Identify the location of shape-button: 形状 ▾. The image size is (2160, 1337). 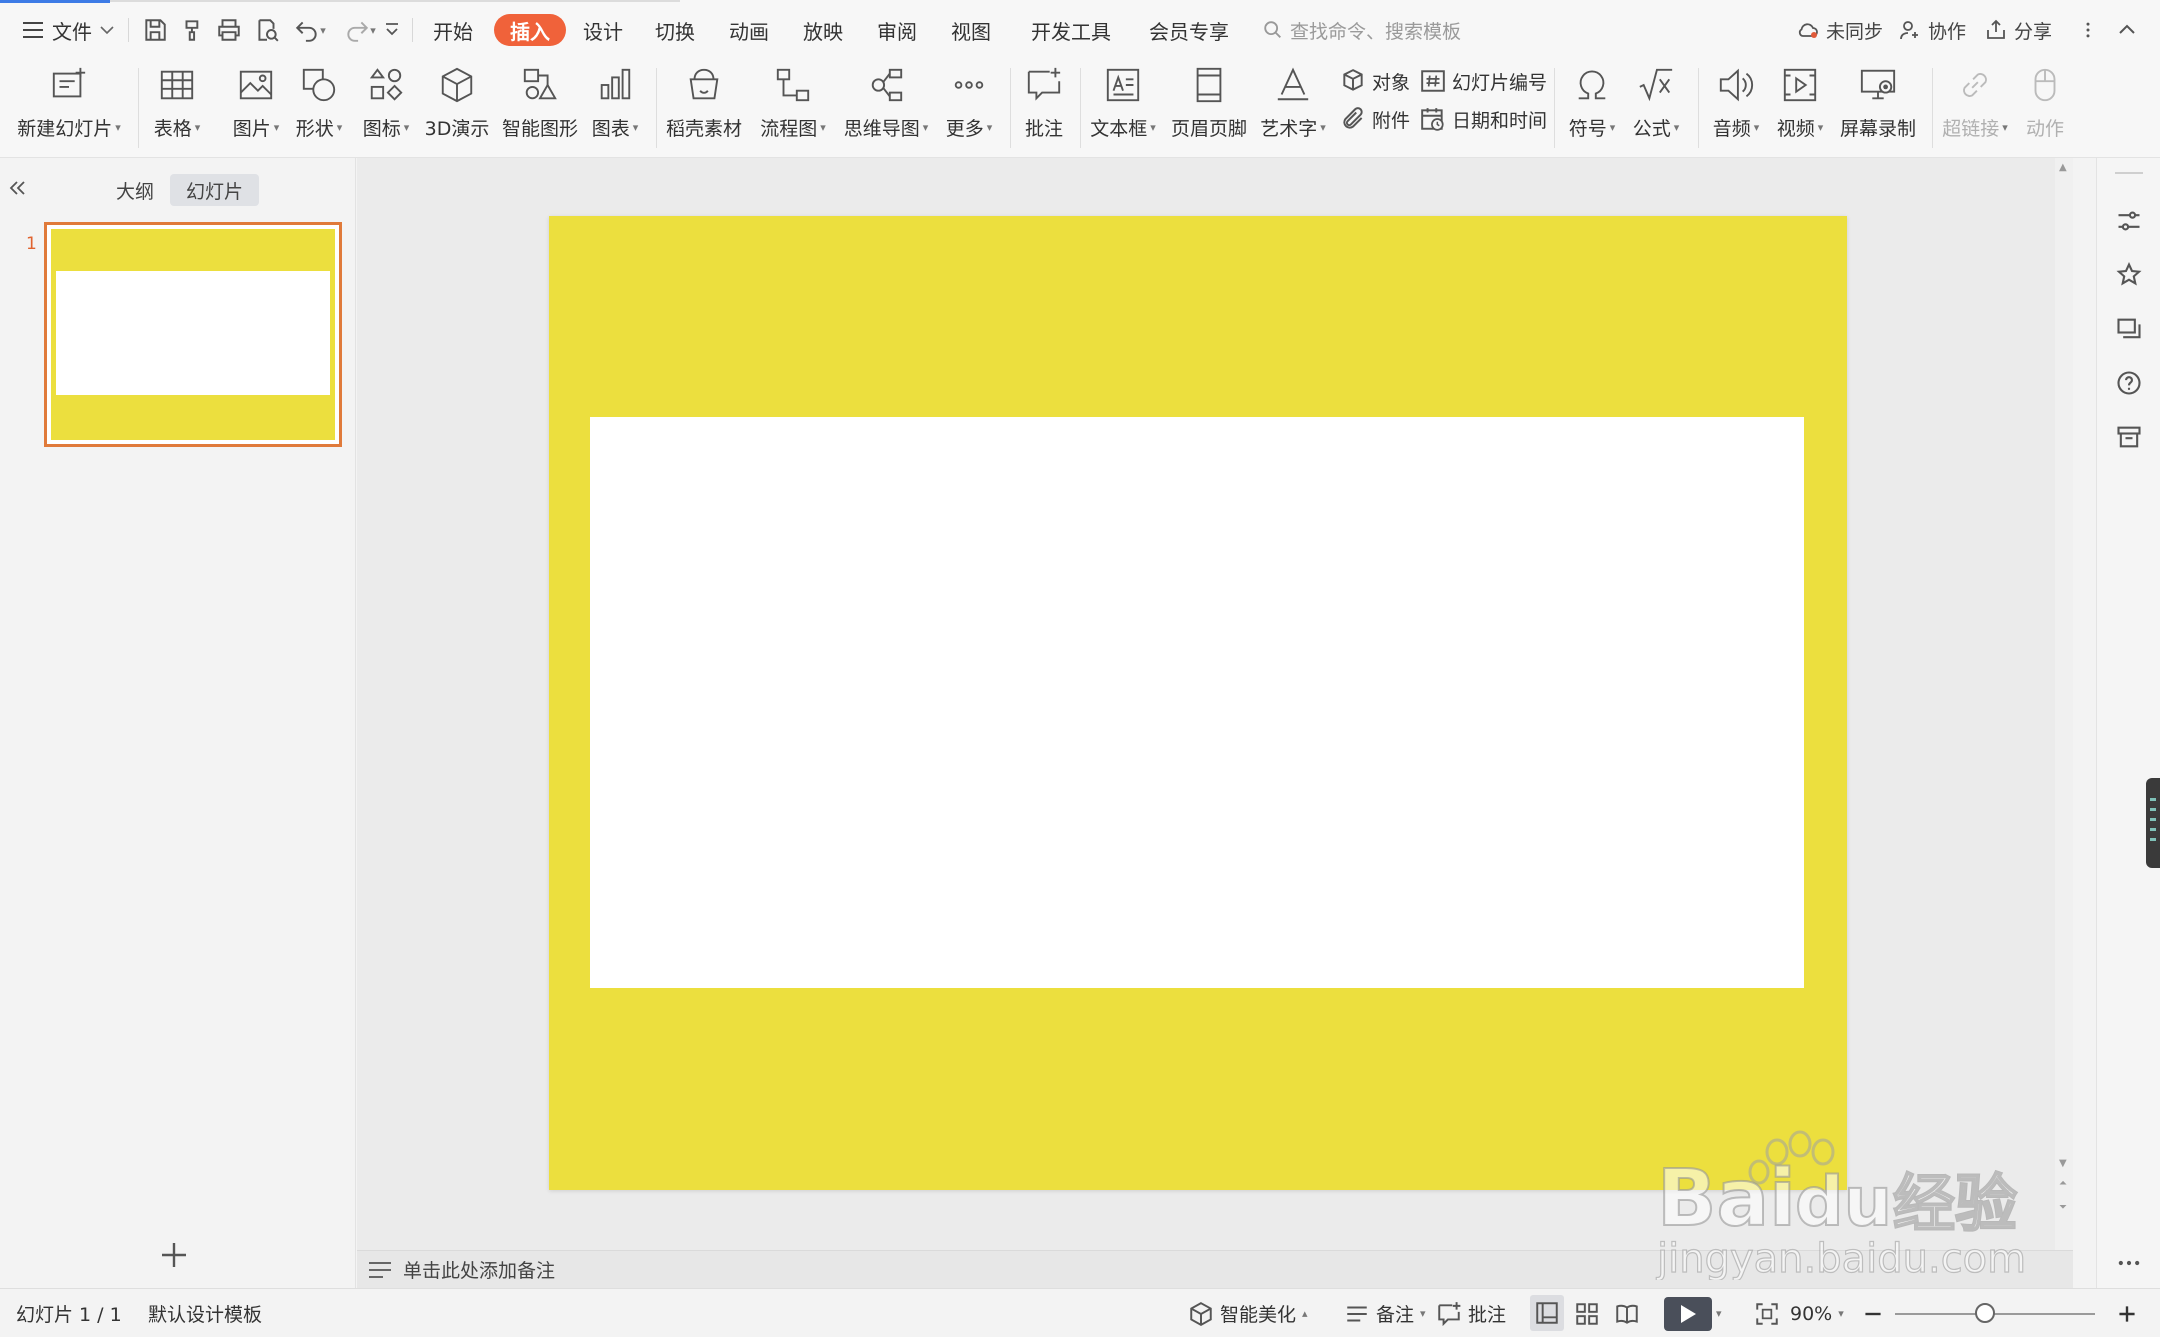
(319, 107).